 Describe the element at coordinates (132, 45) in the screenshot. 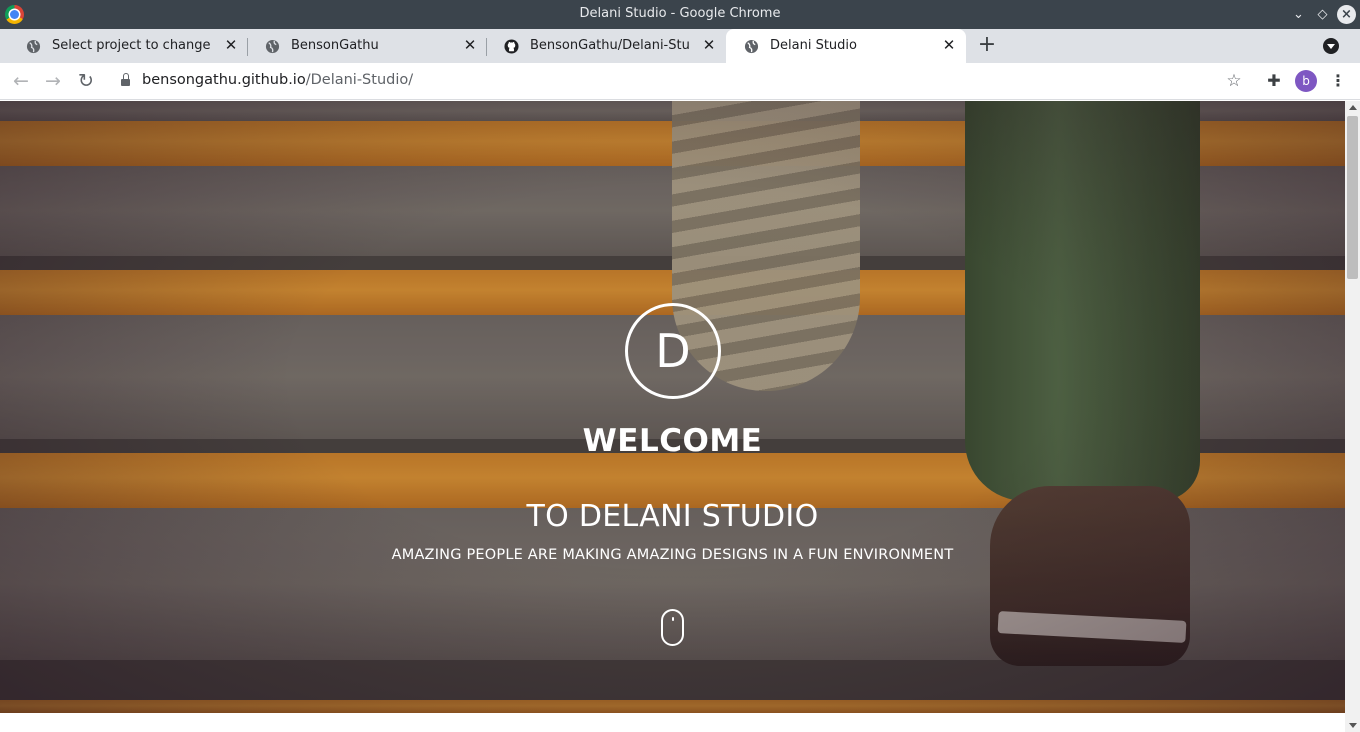

I see `tab-label: Select project to change | Dja` at that location.